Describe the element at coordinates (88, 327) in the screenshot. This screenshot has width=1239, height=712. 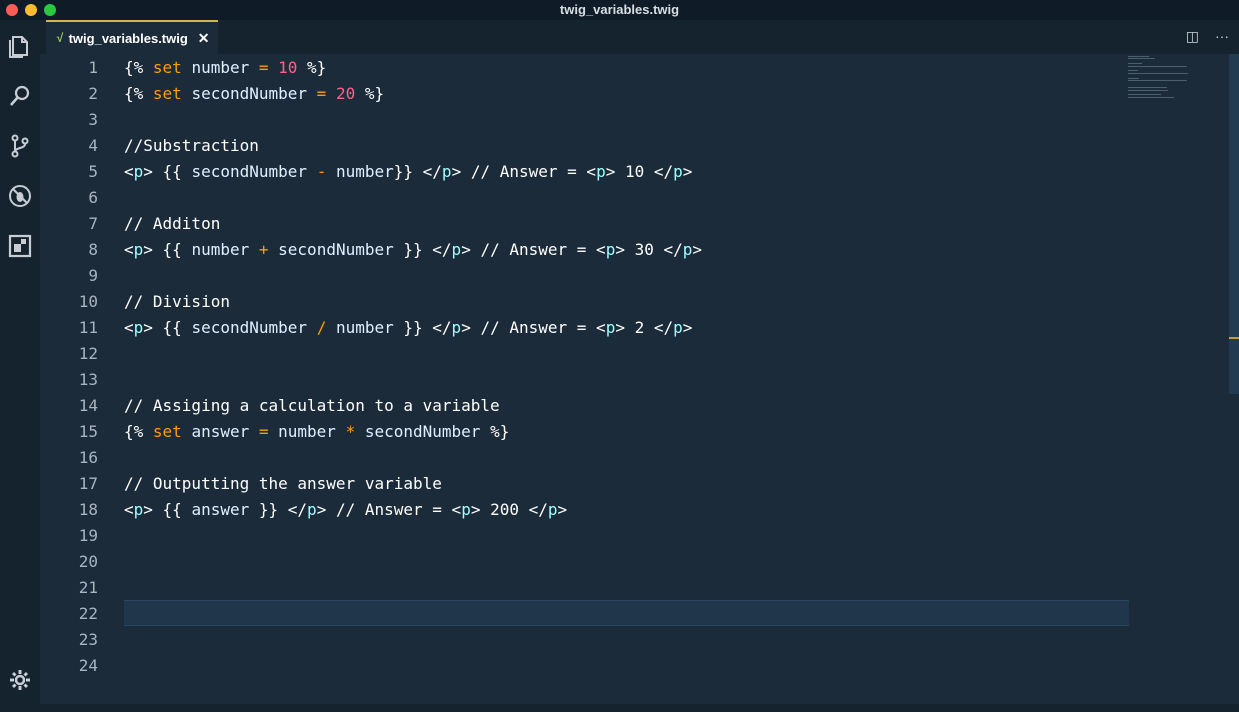
I see `line-number: 11` at that location.